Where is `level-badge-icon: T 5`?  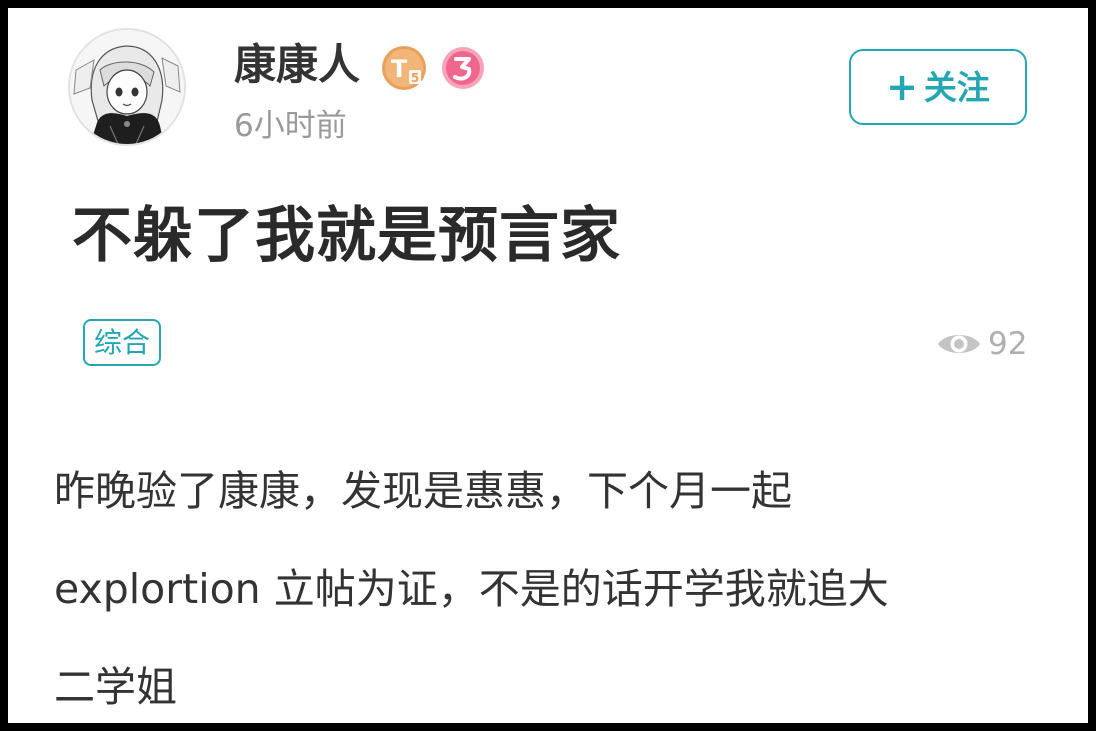 level-badge-icon: T 5 is located at coordinates (404, 68).